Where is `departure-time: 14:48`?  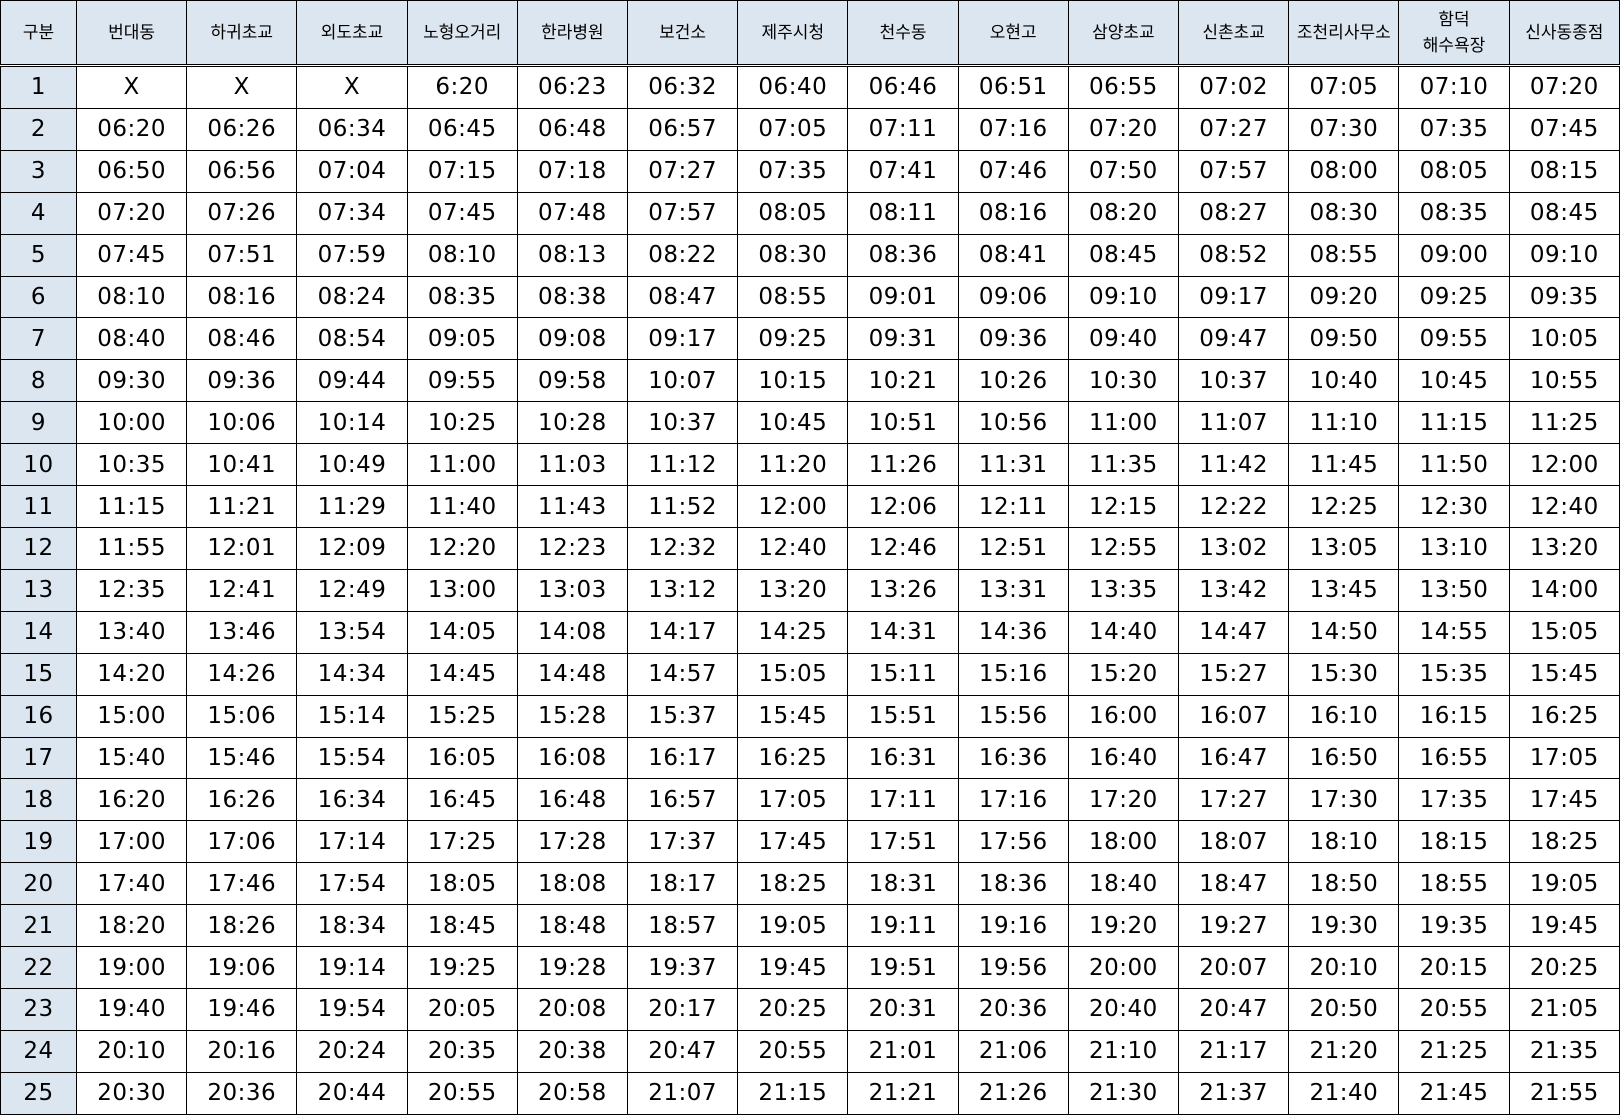 departure-time: 14:48 is located at coordinates (572, 674).